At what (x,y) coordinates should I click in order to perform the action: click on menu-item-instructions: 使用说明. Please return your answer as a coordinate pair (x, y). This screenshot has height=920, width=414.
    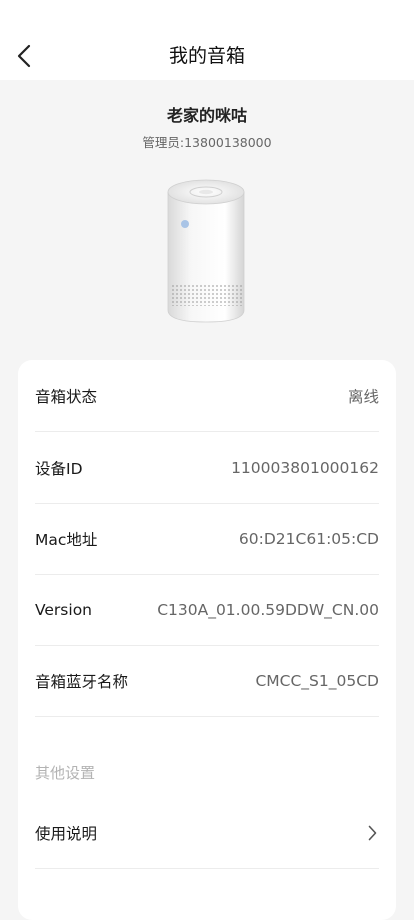
    Looking at the image, I should click on (207, 833).